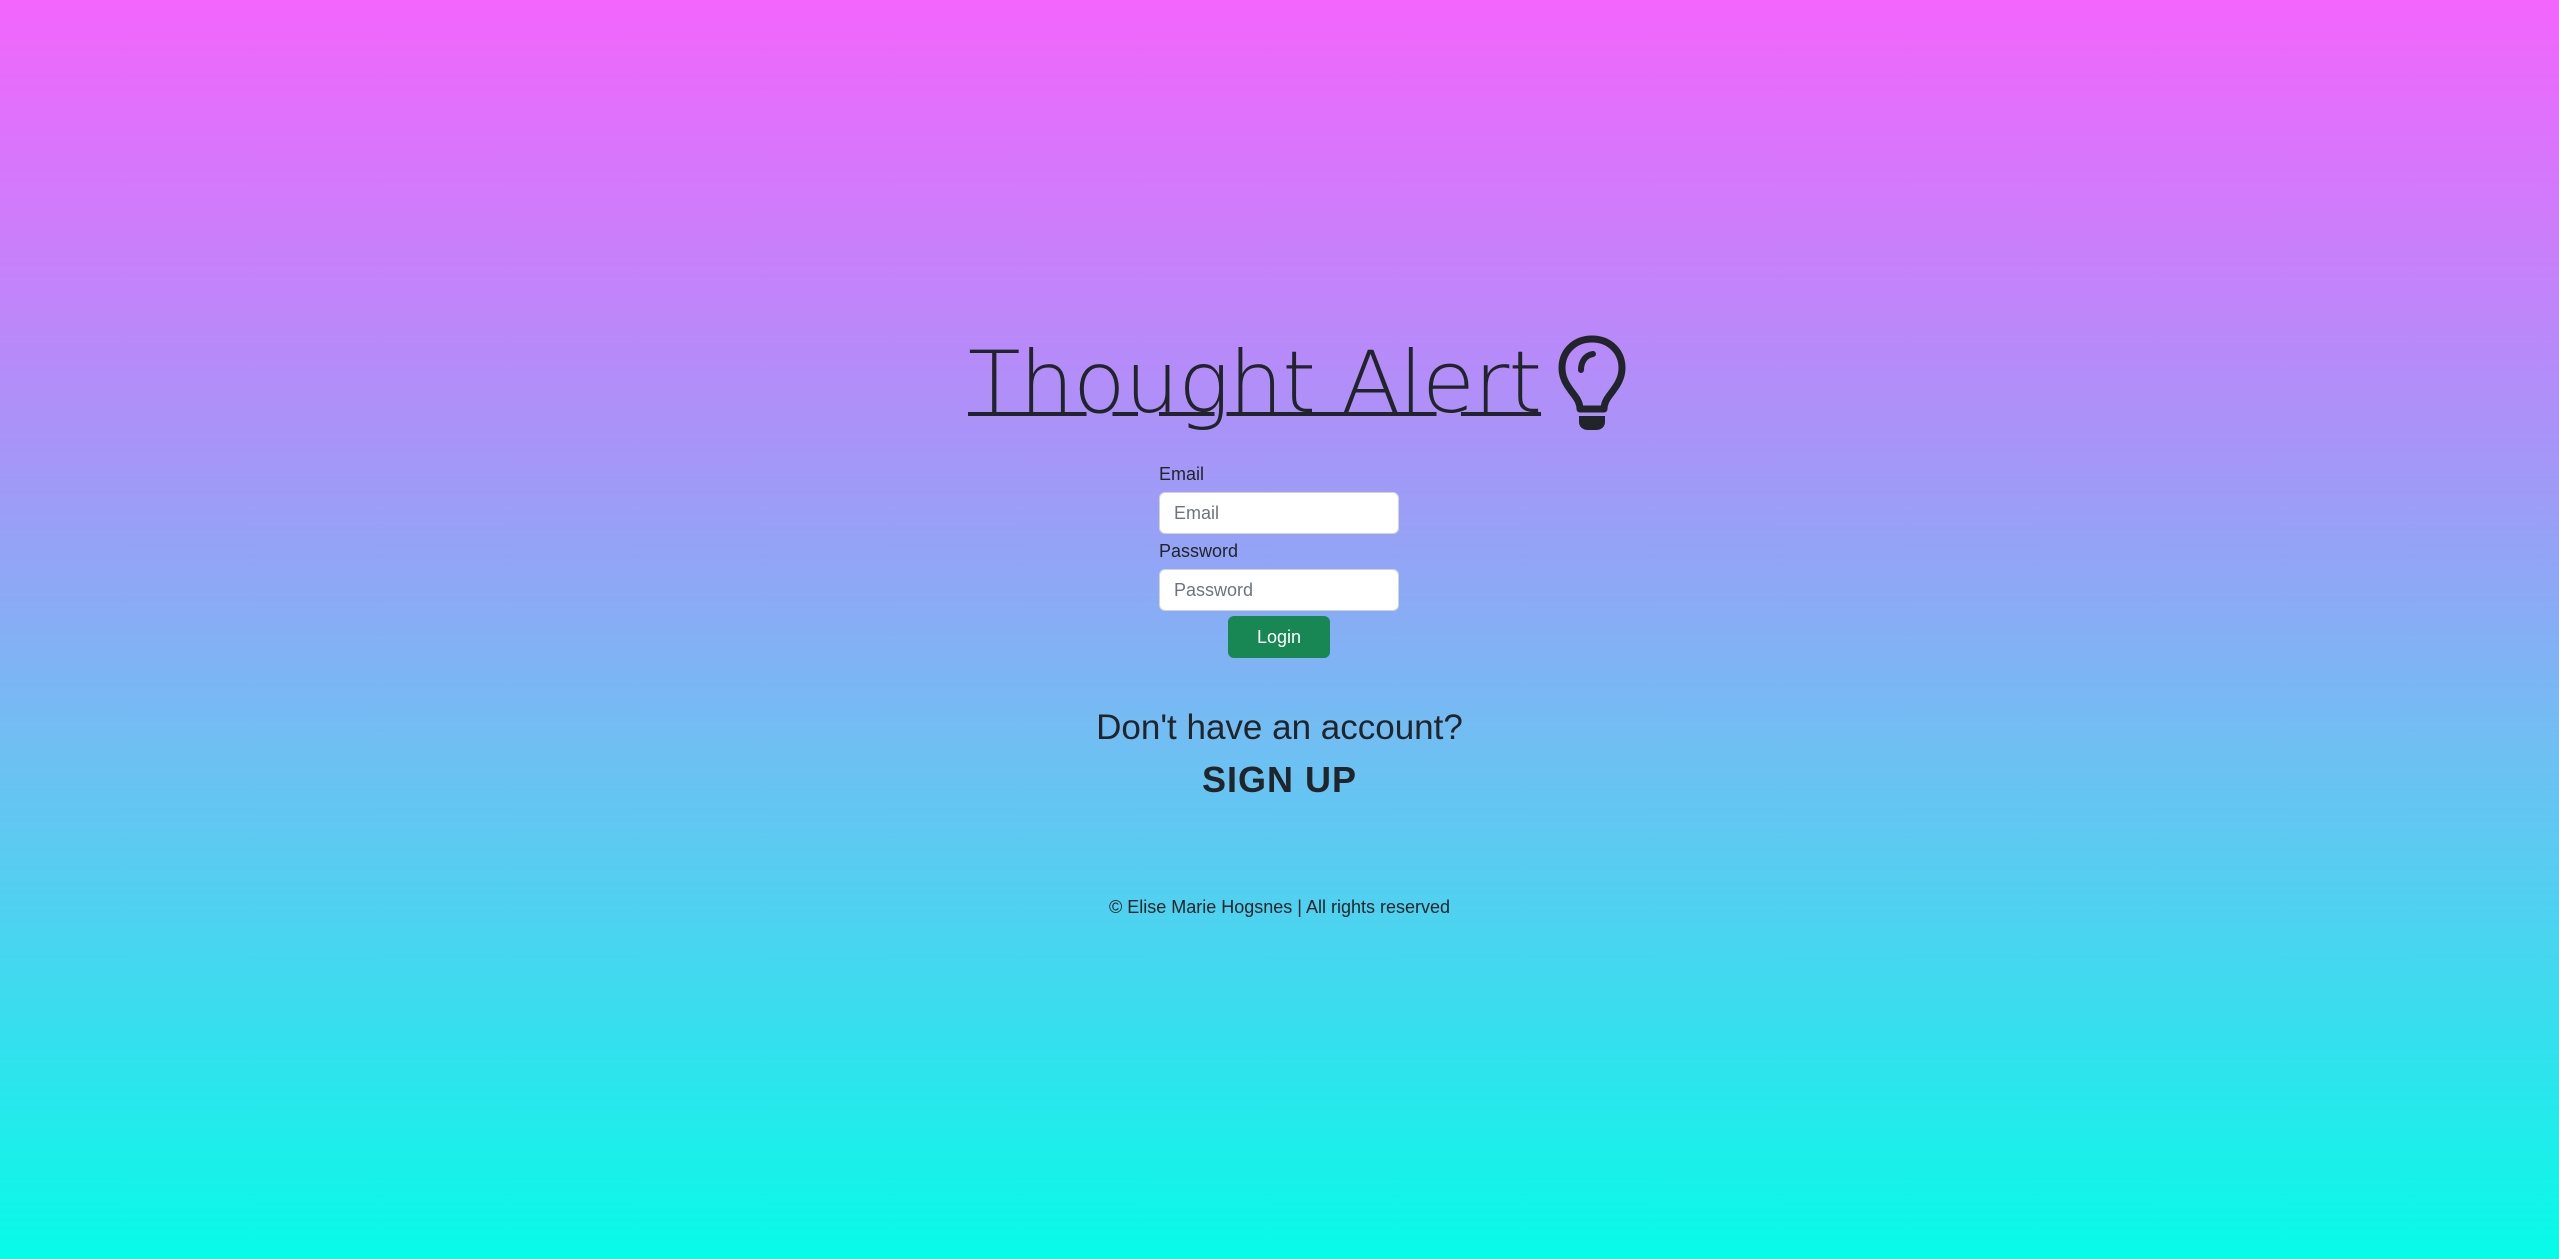  What do you see at coordinates (1255, 383) in the screenshot?
I see `app-title: Thought Alert` at bounding box center [1255, 383].